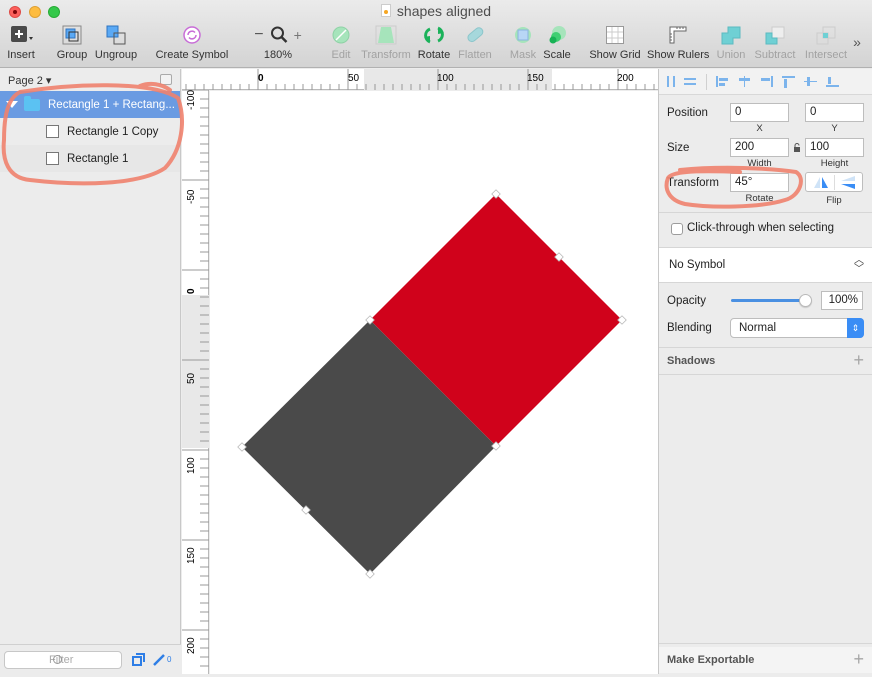 This screenshot has width=872, height=677. Describe the element at coordinates (832, 81) in the screenshot. I see `align-bottom-icon` at that location.